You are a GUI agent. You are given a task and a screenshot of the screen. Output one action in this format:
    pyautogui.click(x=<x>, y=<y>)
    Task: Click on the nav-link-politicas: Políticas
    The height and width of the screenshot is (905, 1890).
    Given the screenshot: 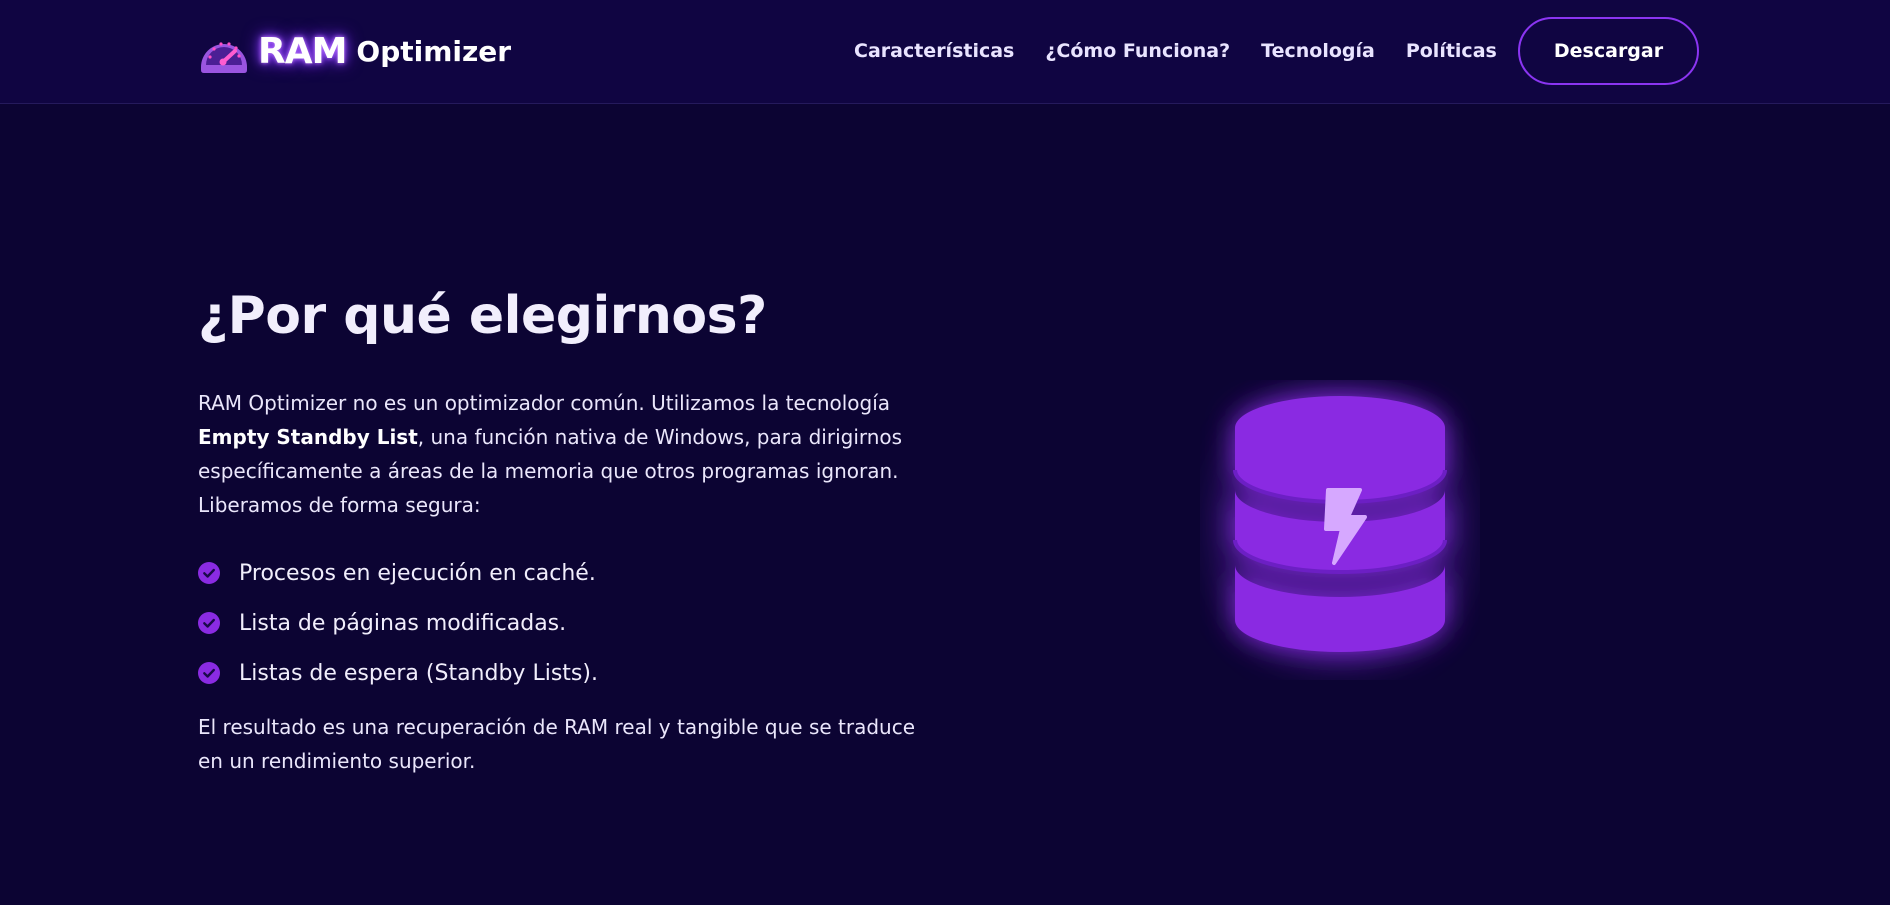 What is the action you would take?
    pyautogui.click(x=1451, y=51)
    